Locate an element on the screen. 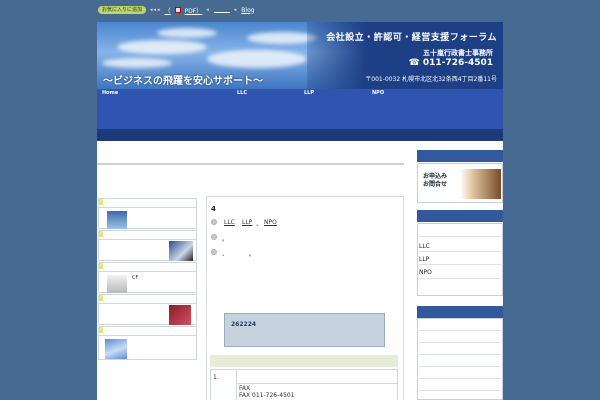 This screenshot has height=400, width=600. building-thumbnail is located at coordinates (117, 220).